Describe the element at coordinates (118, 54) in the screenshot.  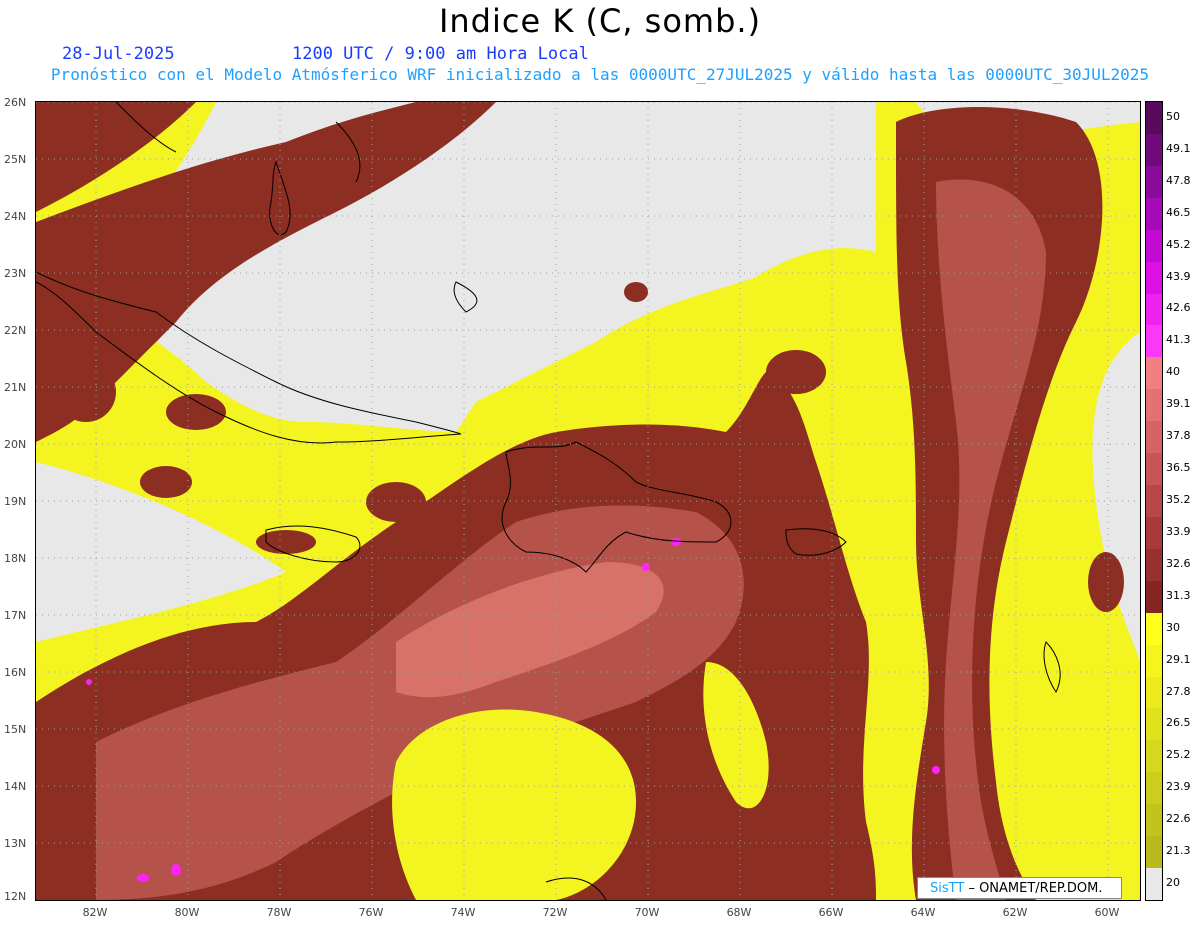
I see `forecast-date: 28-Jul-2025` at that location.